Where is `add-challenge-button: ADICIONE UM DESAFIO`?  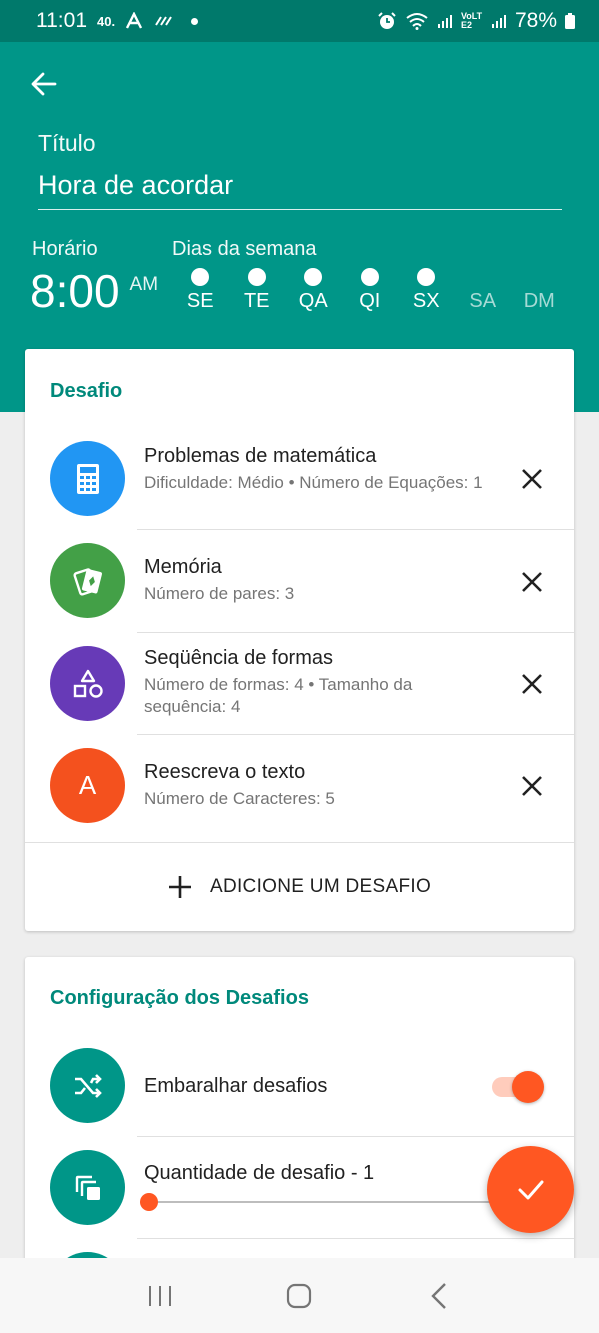 add-challenge-button: ADICIONE UM DESAFIO is located at coordinates (299, 887).